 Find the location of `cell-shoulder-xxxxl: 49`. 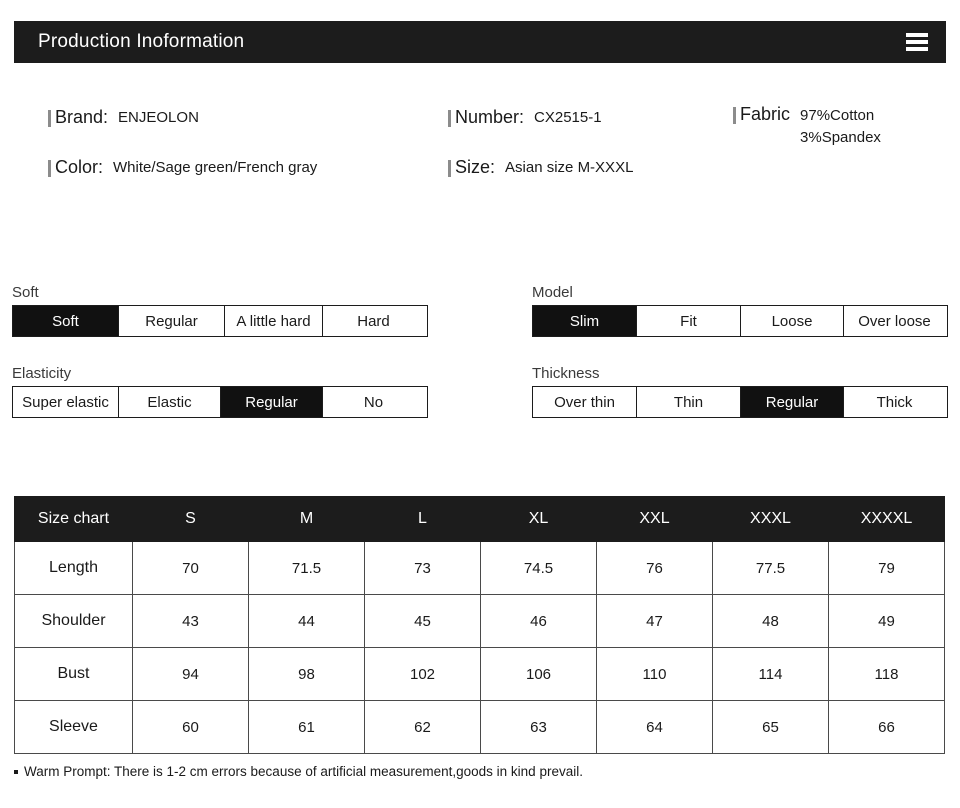

cell-shoulder-xxxxl: 49 is located at coordinates (886, 621).